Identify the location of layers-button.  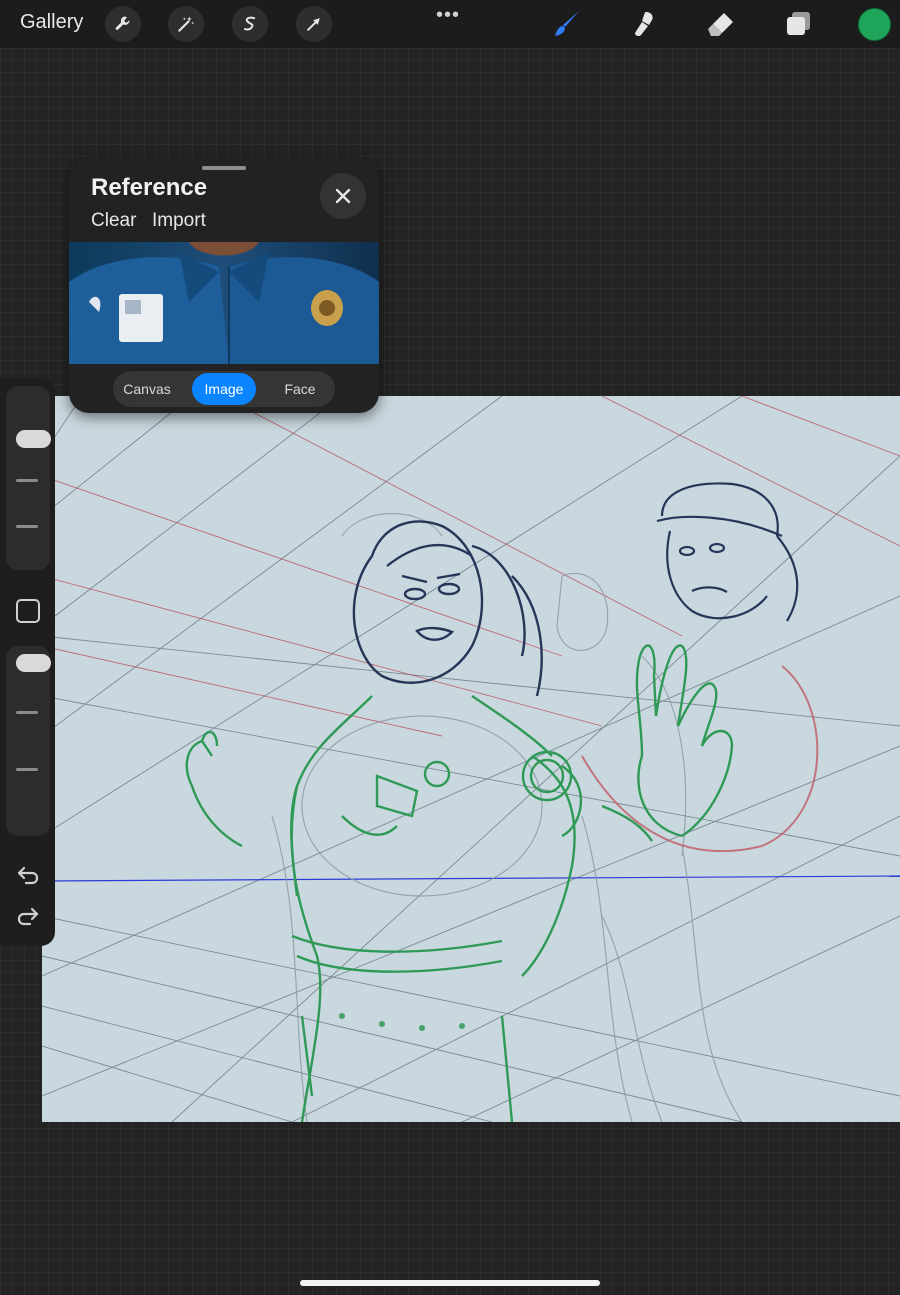
(798, 24).